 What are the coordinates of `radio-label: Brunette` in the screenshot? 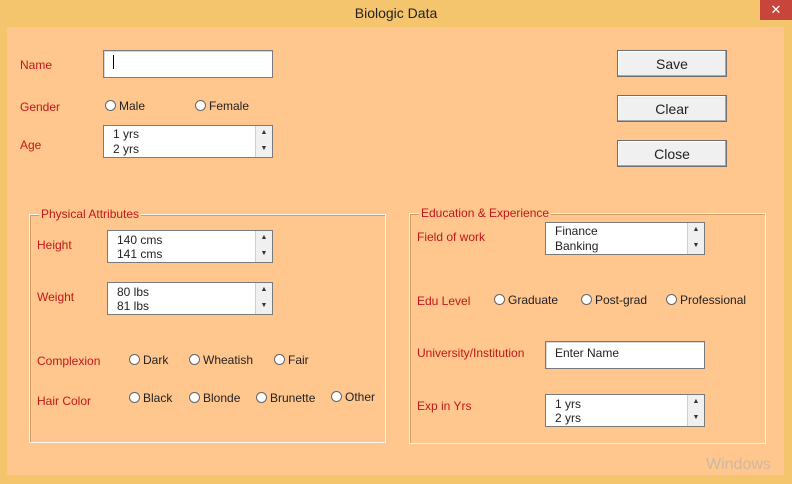 It's located at (293, 398).